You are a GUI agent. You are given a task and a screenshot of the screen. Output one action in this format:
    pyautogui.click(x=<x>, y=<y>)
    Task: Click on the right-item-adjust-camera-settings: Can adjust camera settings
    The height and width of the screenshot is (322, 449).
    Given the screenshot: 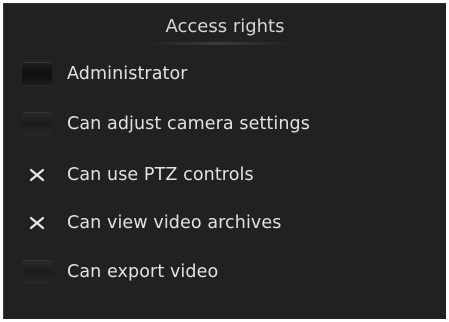 What is the action you would take?
    pyautogui.click(x=225, y=124)
    